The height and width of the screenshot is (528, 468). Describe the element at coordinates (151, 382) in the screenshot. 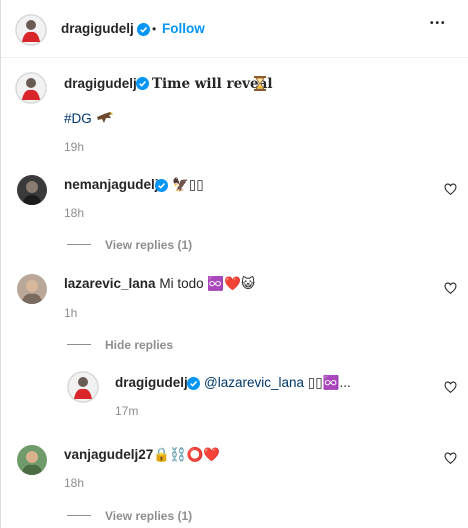

I see `reply-username: dragigudelj` at that location.